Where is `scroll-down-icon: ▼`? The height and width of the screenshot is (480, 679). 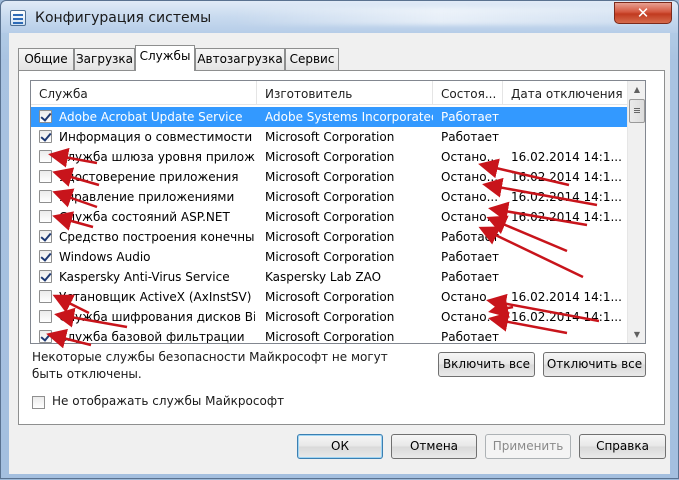
scroll-down-icon: ▼ is located at coordinates (637, 334).